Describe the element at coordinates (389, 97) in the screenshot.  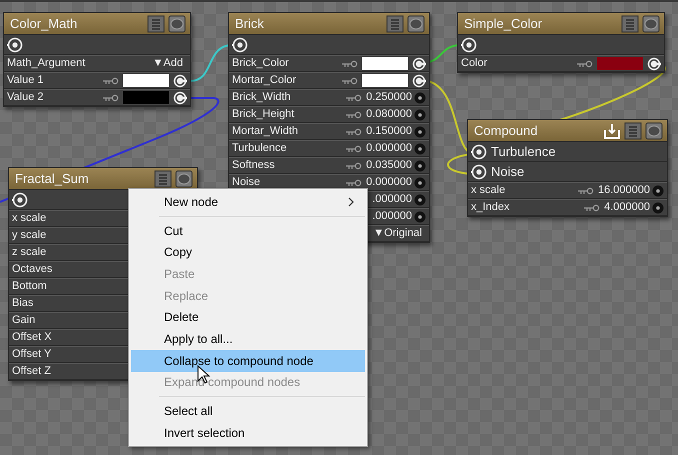
I see `parameter-value: 0.250000` at that location.